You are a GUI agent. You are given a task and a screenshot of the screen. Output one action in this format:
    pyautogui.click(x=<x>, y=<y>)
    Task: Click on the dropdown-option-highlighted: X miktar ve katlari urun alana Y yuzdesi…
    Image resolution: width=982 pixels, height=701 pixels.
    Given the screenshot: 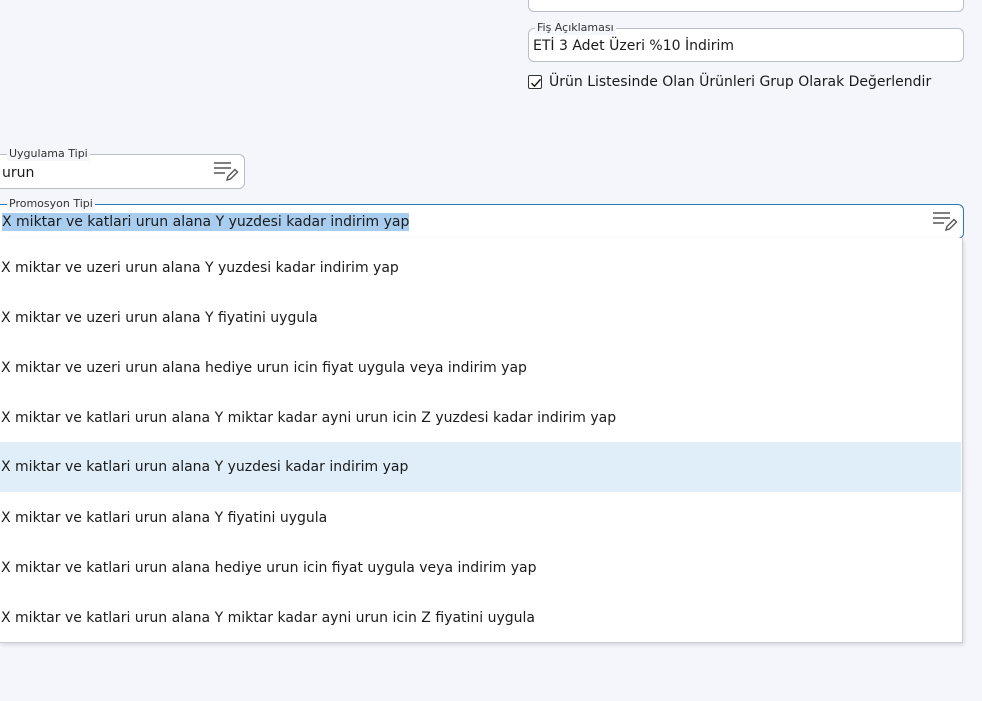 What is the action you would take?
    pyautogui.click(x=480, y=467)
    